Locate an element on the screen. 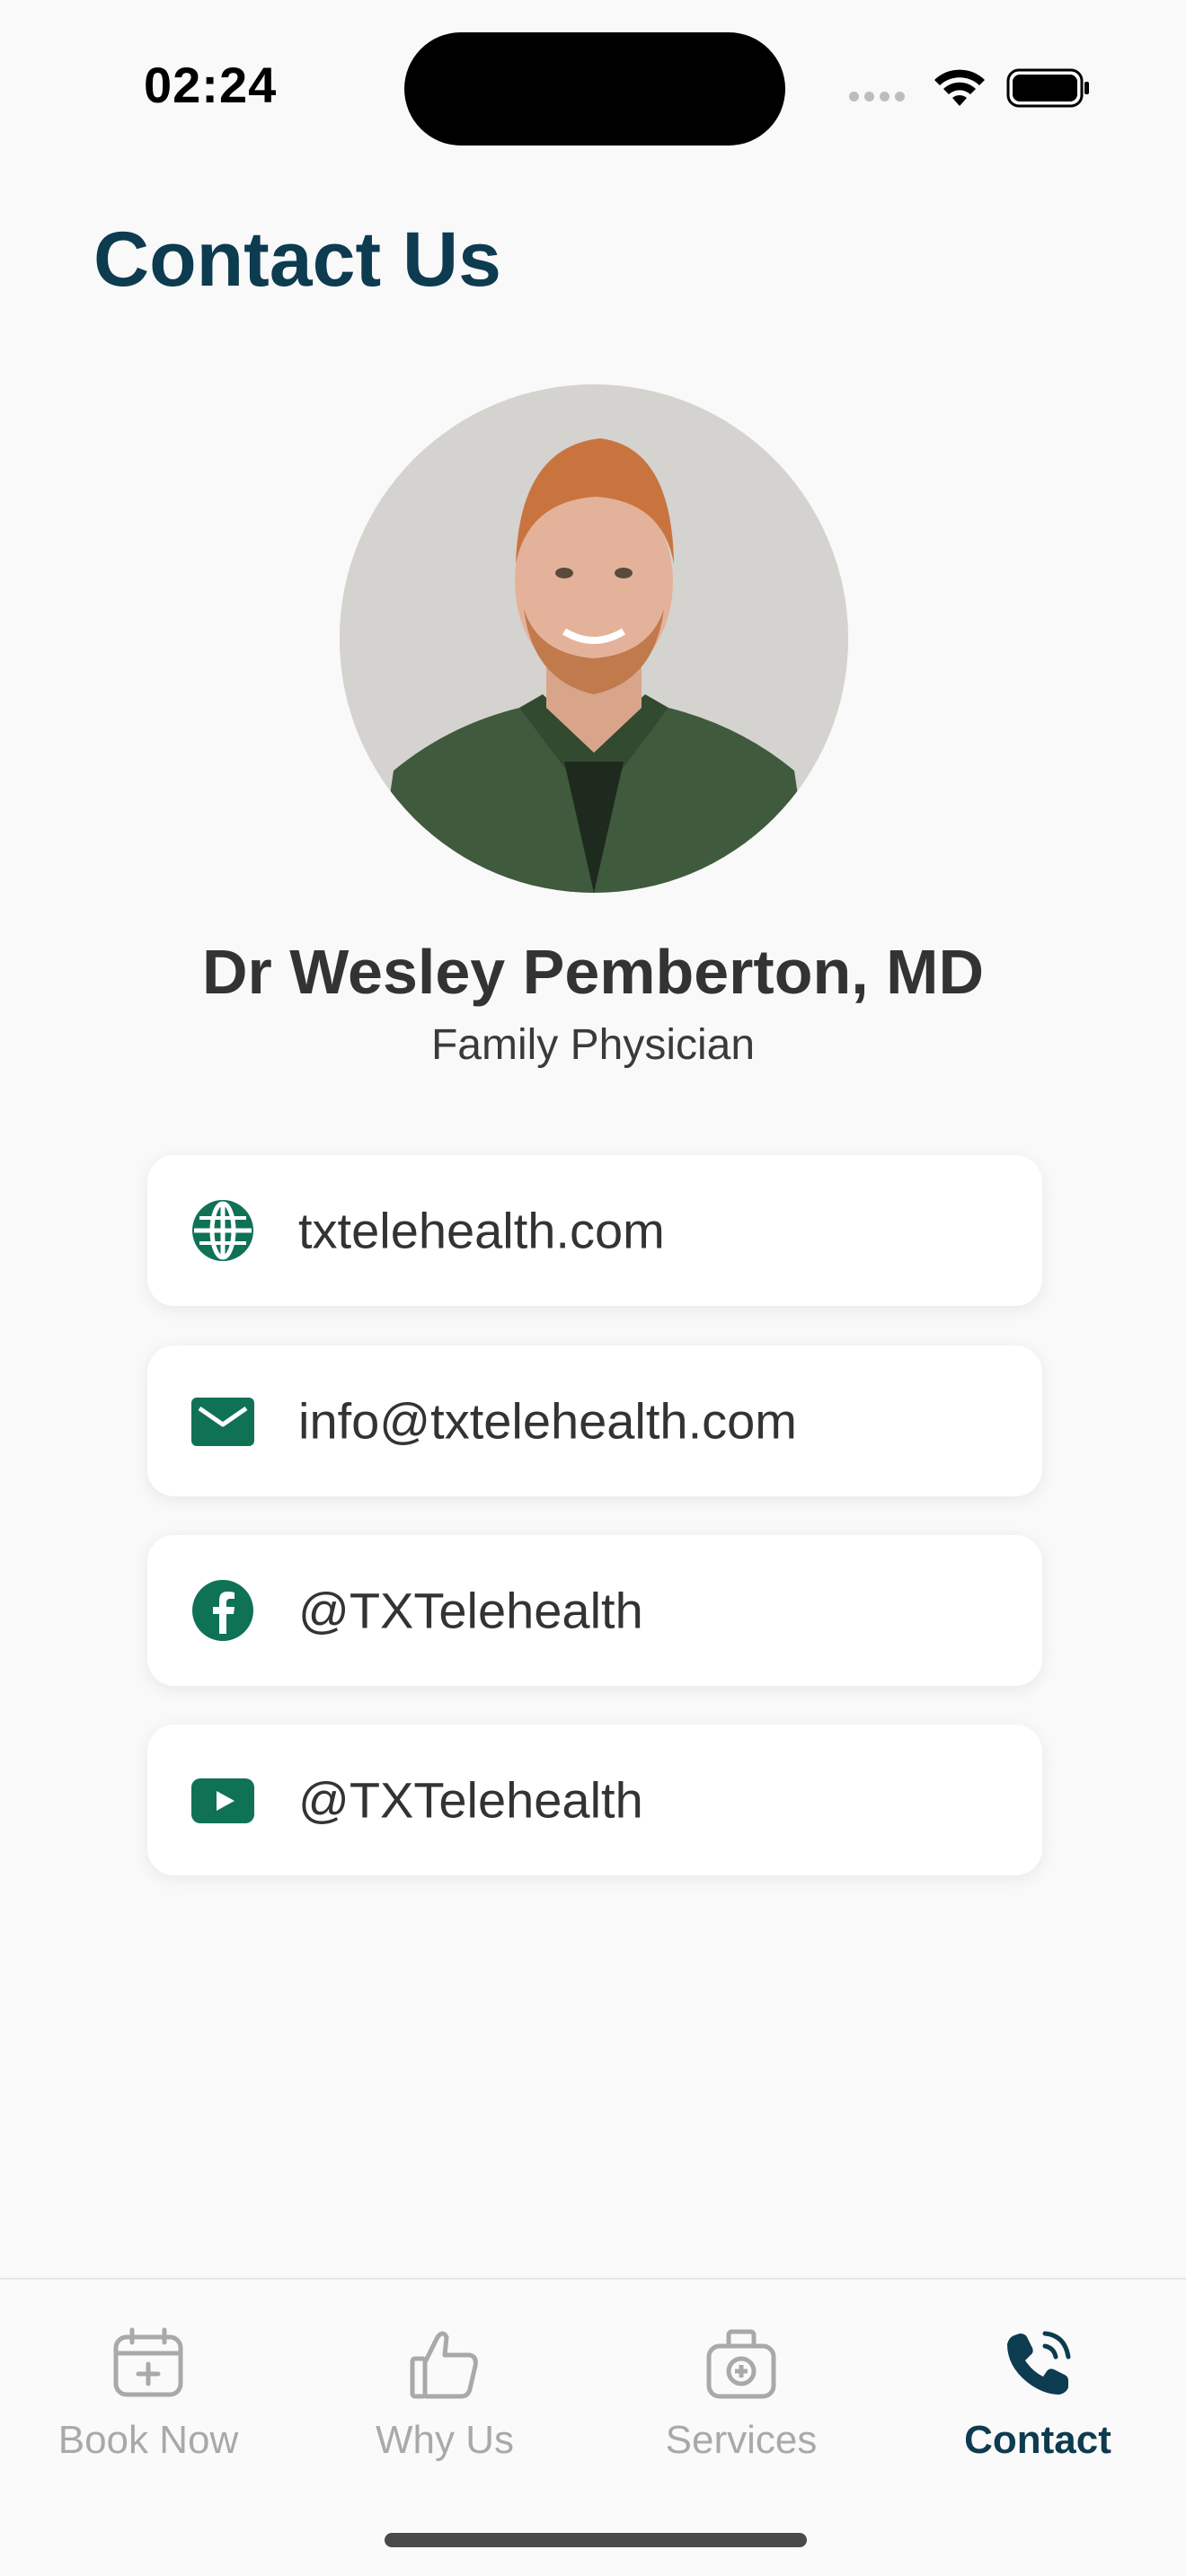  contact-card-email: info@txtelehealth.com is located at coordinates (594, 1420).